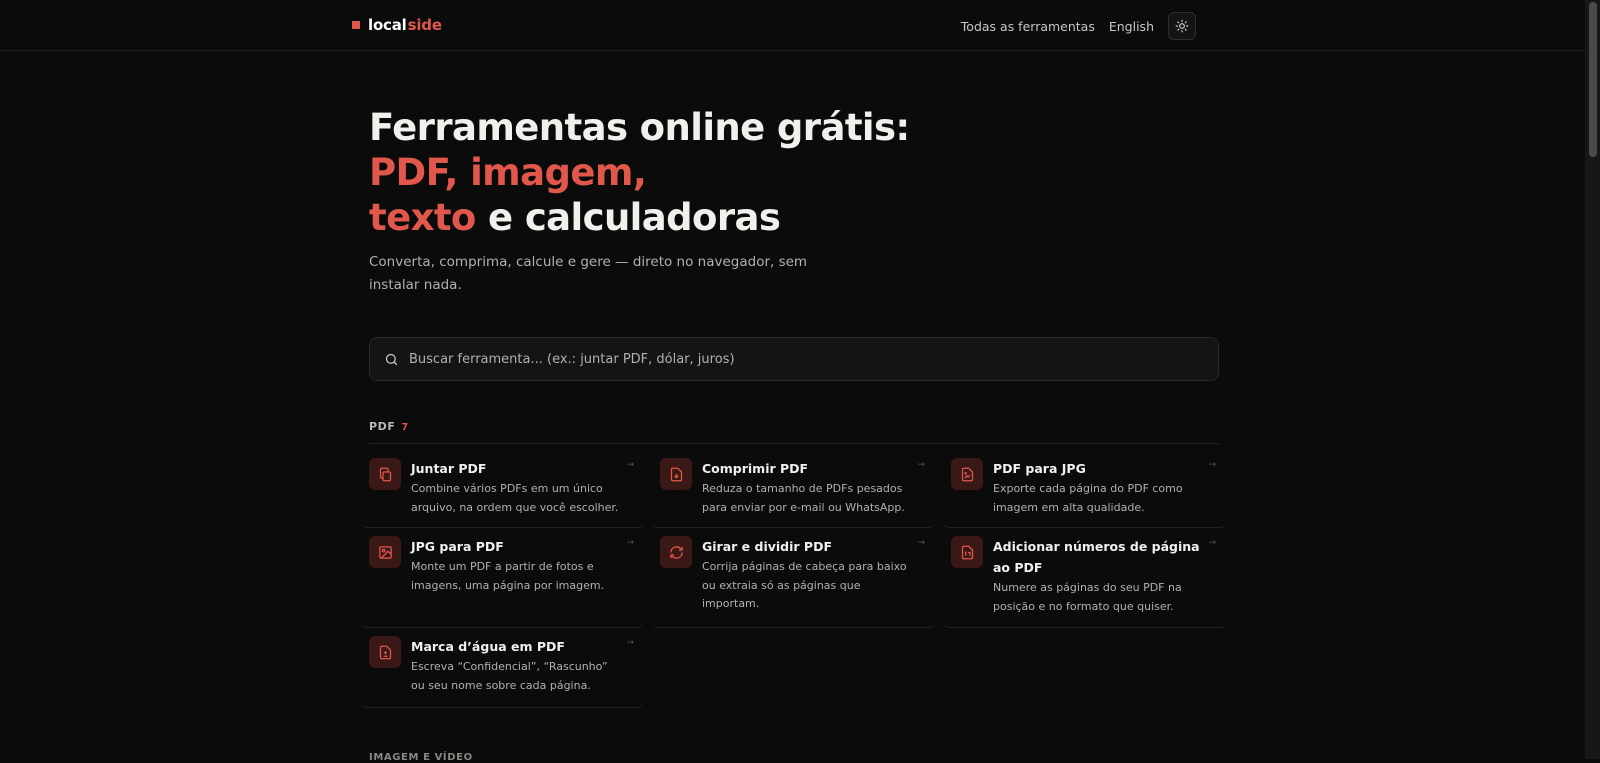  Describe the element at coordinates (1028, 26) in the screenshot. I see `all-tools-link: Todas as ferramentas` at that location.